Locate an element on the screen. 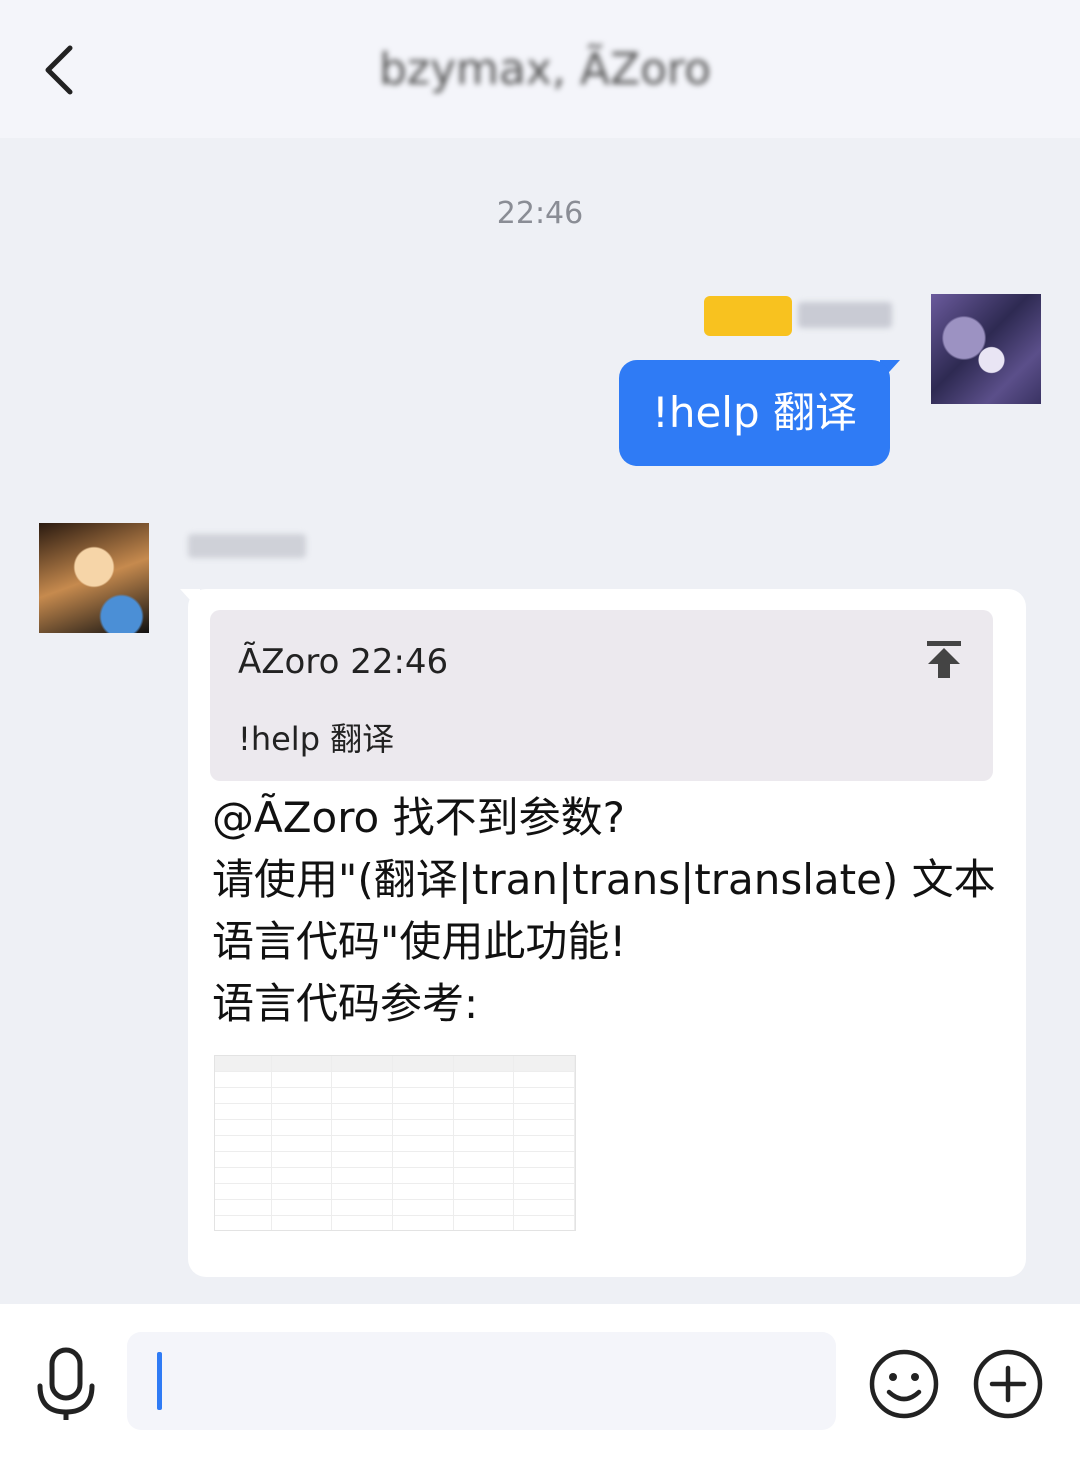 The image size is (1080, 1460). my-avatar is located at coordinates (986, 349).